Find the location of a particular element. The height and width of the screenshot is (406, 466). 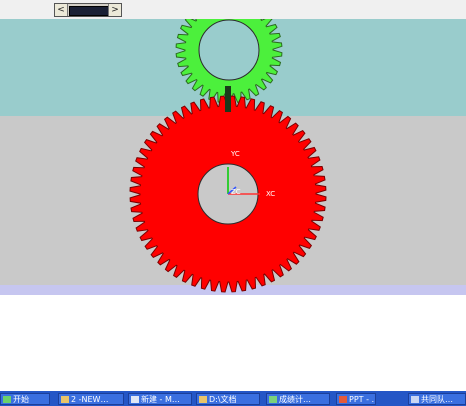

scroll-left-arrow: < is located at coordinates (61, 10).